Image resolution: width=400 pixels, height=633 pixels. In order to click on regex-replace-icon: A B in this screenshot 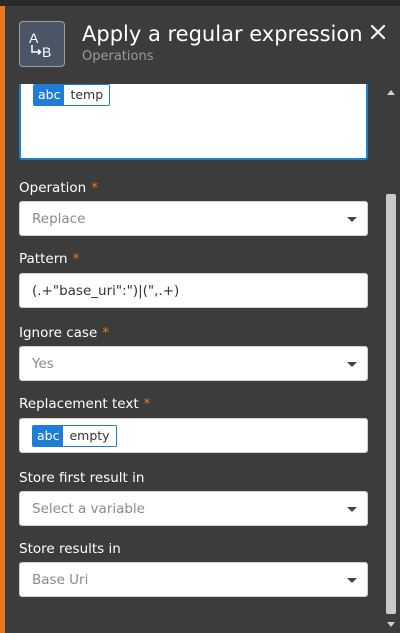, I will do `click(42, 44)`.